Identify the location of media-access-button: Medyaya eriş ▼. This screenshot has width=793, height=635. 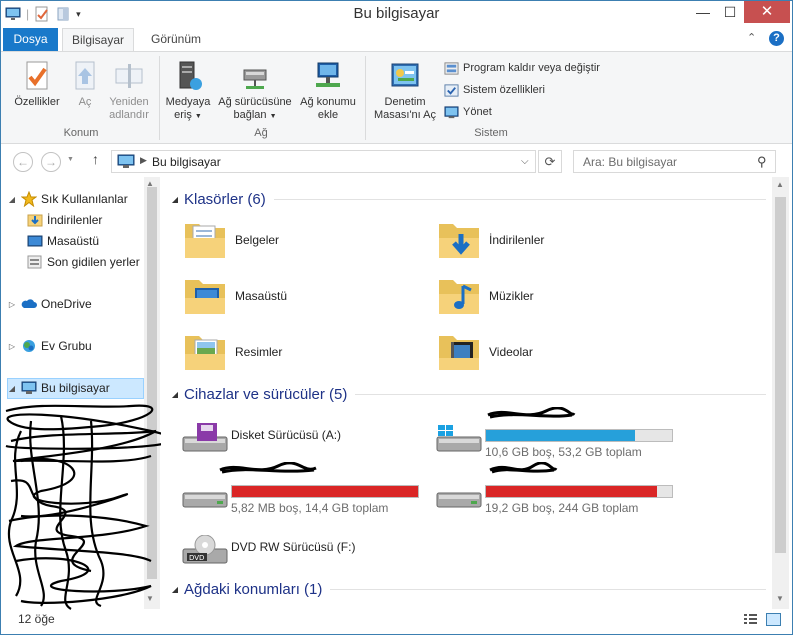
(188, 91).